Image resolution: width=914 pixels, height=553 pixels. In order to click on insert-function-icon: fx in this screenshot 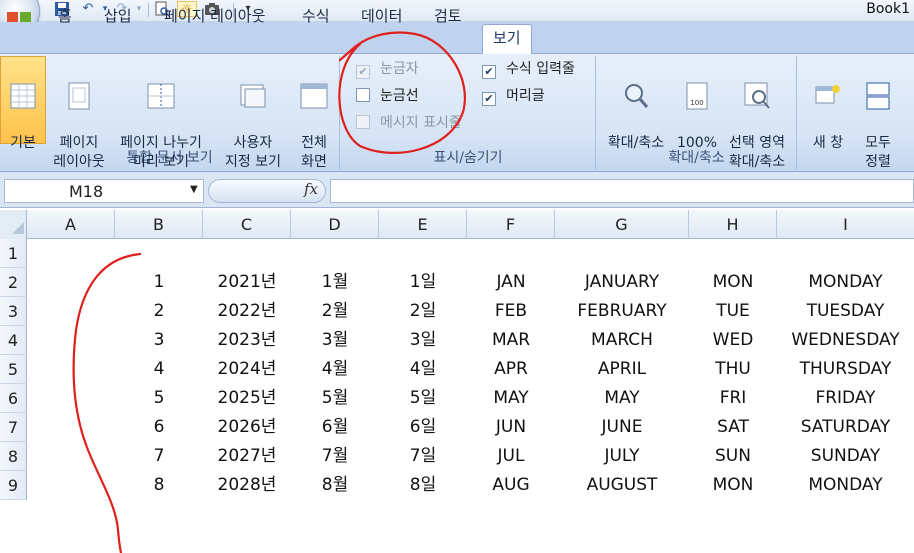, I will do `click(311, 189)`.